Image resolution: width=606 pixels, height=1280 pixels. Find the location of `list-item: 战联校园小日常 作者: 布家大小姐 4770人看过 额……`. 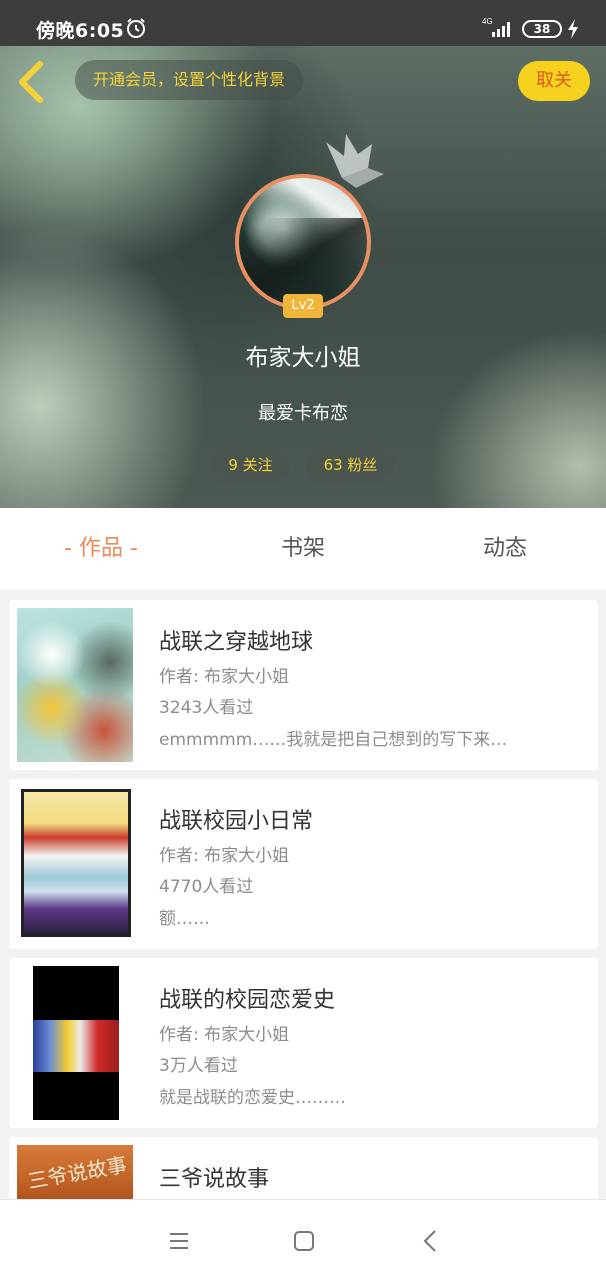

list-item: 战联校园小日常 作者: 布家大小姐 4770人看过 额…… is located at coordinates (303, 864).